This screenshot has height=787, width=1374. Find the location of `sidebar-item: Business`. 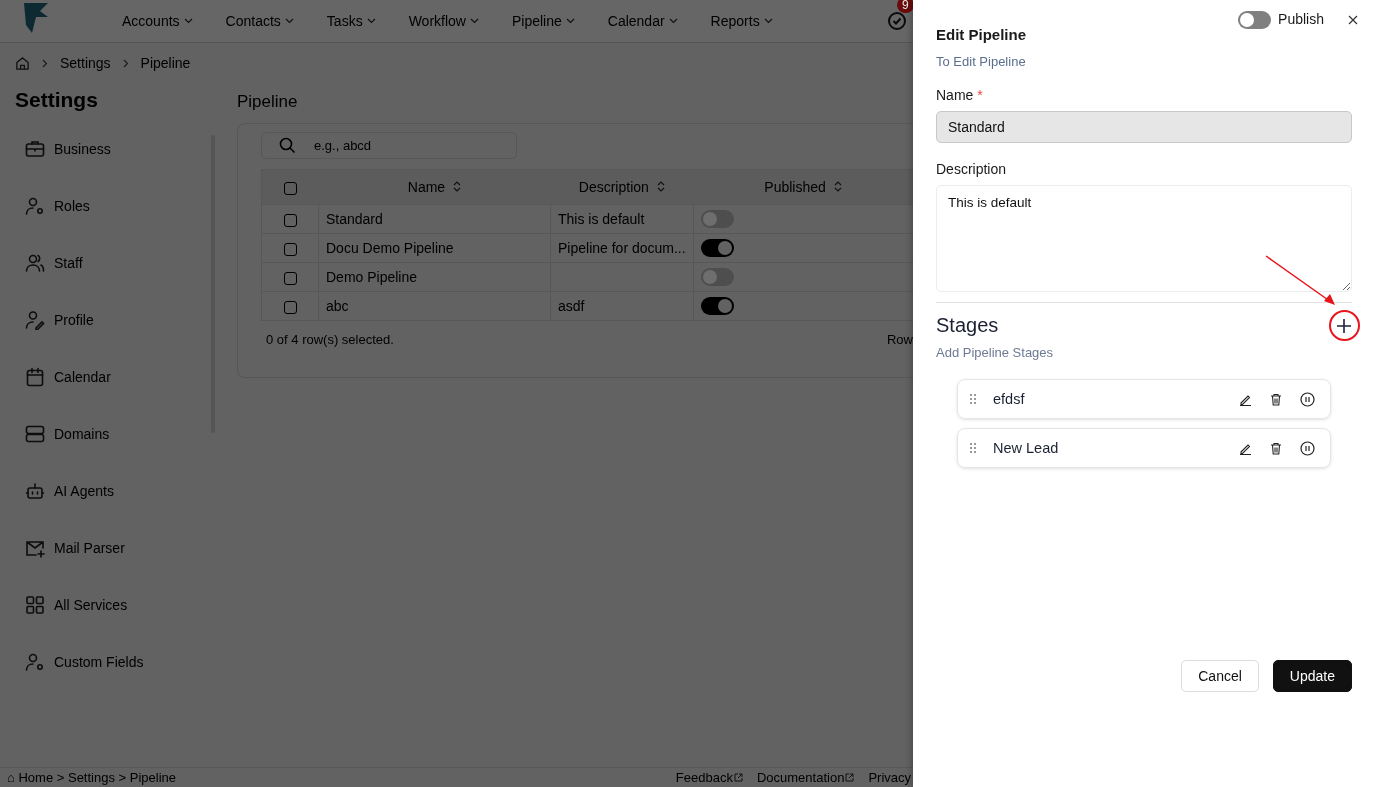

sidebar-item: Business is located at coordinates (120, 149).